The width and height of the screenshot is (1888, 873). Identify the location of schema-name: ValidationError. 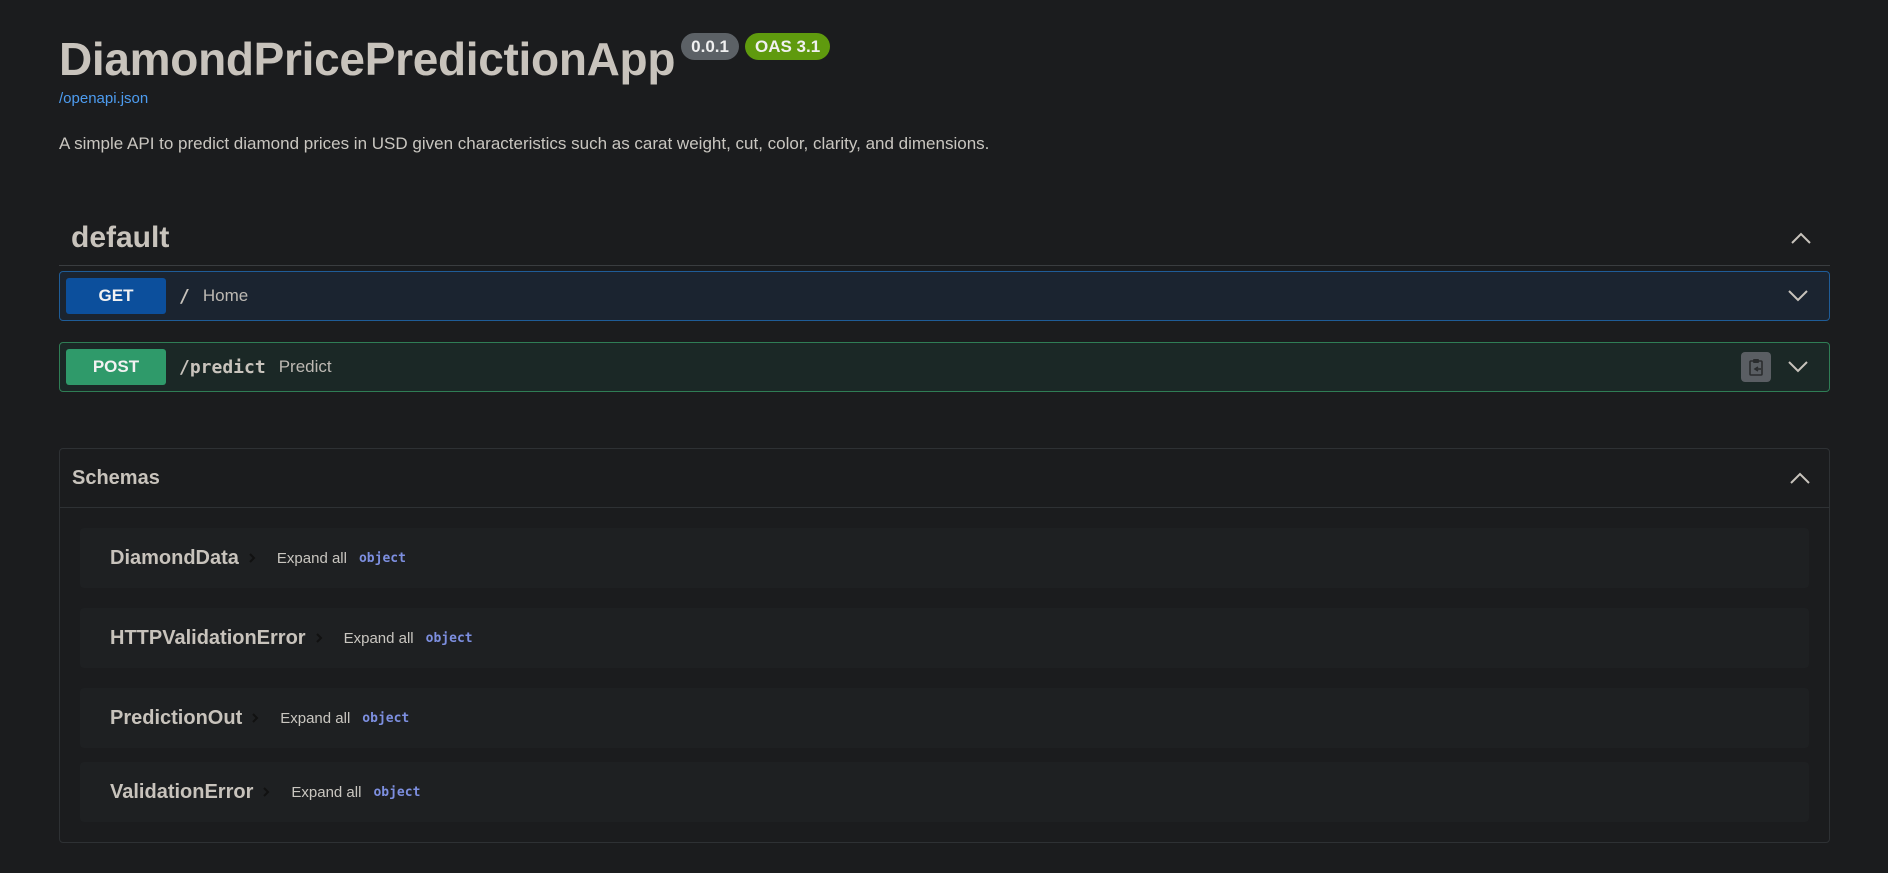
(182, 791).